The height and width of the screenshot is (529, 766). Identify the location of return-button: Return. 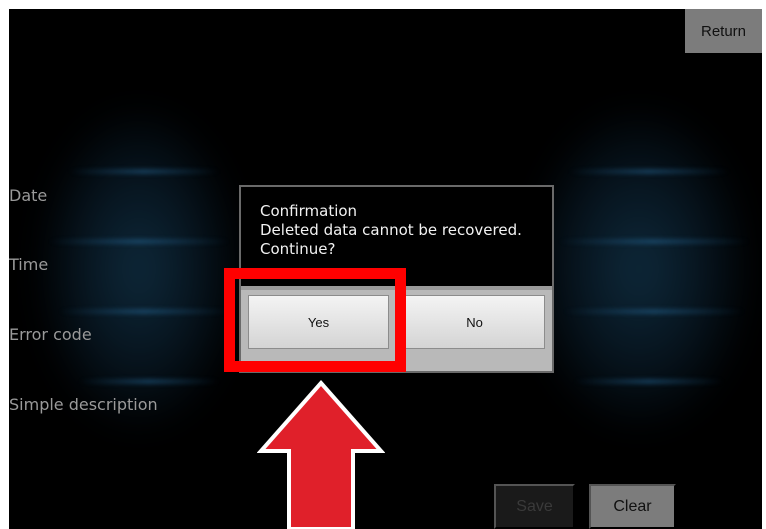
(723, 31).